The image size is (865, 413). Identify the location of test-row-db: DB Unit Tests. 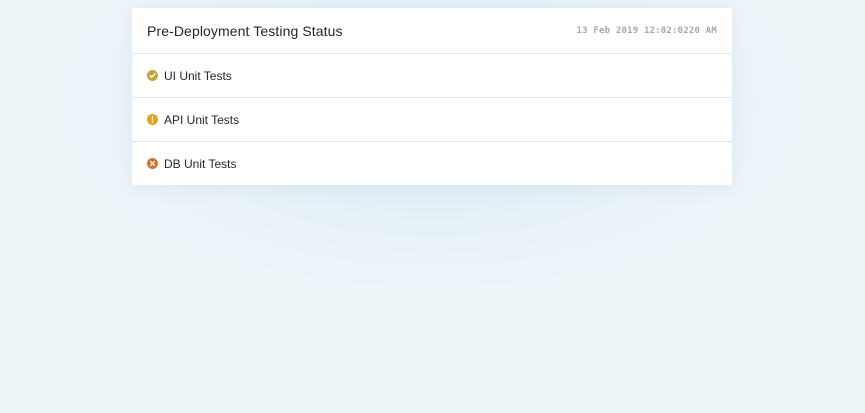
(432, 163).